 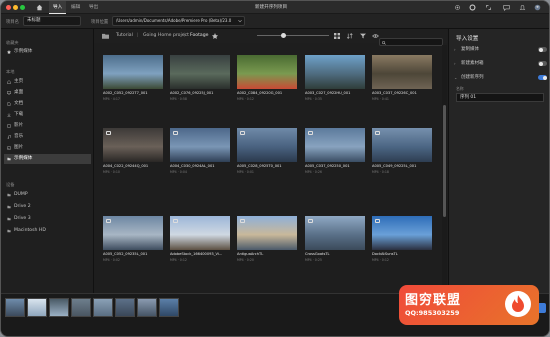 What do you see at coordinates (47, 148) in the screenshot?
I see `sidebar-item-pictures: 图片` at bounding box center [47, 148].